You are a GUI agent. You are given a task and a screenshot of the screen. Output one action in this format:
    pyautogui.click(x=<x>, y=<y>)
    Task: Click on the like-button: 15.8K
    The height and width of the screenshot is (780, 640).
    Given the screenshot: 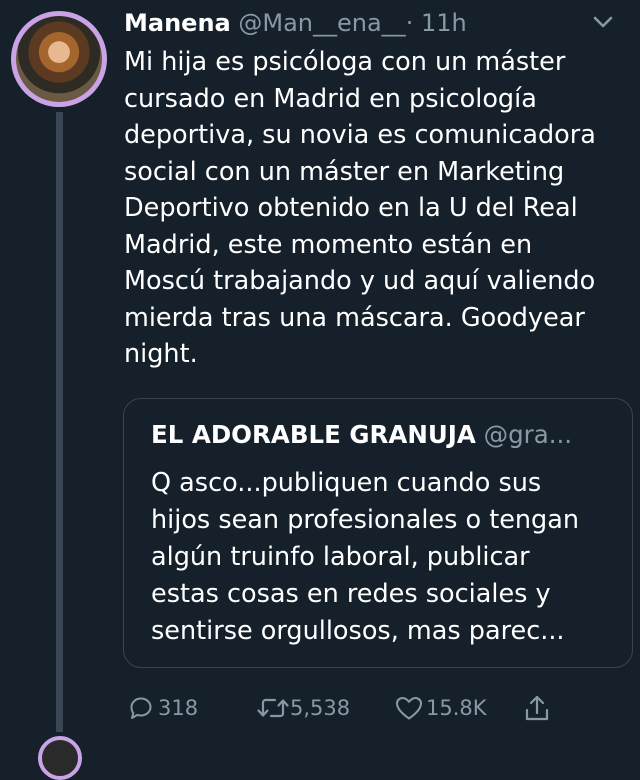 What is the action you would take?
    pyautogui.click(x=440, y=708)
    